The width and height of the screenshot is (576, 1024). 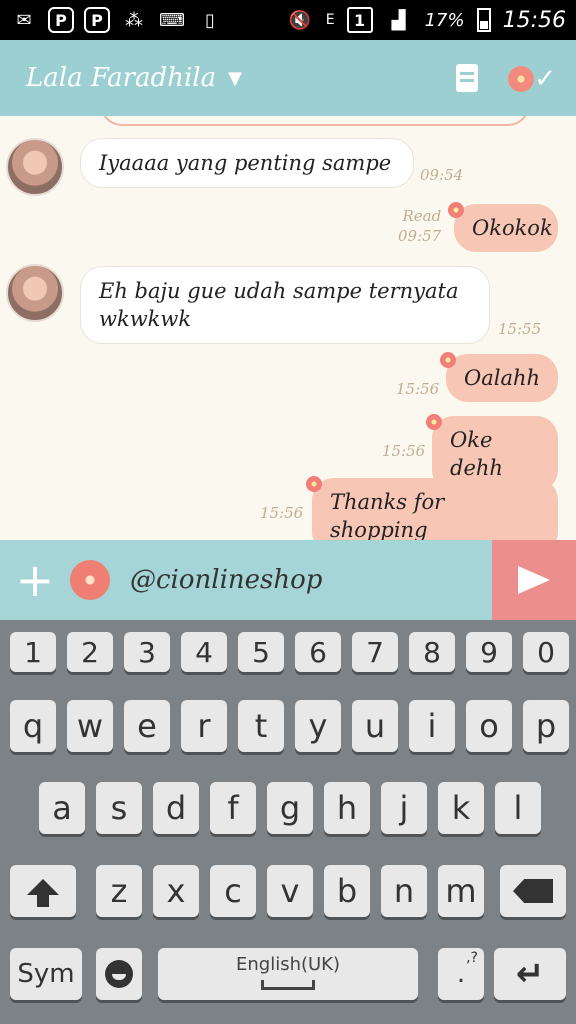 What do you see at coordinates (359, 20) in the screenshot?
I see `sim-indicator: 1` at bounding box center [359, 20].